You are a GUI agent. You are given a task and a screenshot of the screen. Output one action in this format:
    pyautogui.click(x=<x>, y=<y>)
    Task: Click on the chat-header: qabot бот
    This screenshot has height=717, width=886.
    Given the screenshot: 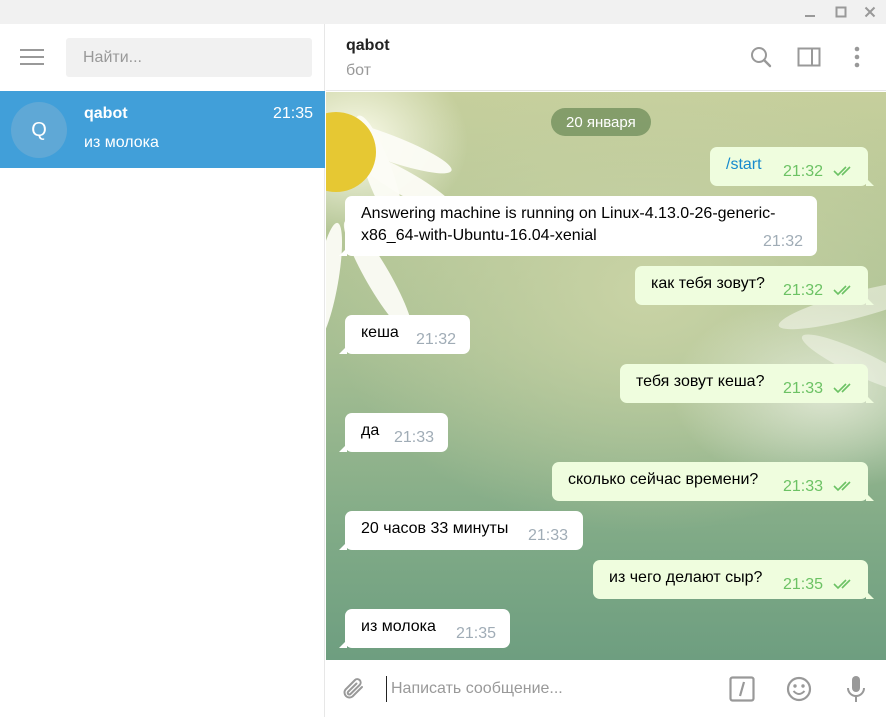 What is the action you would take?
    pyautogui.click(x=606, y=57)
    